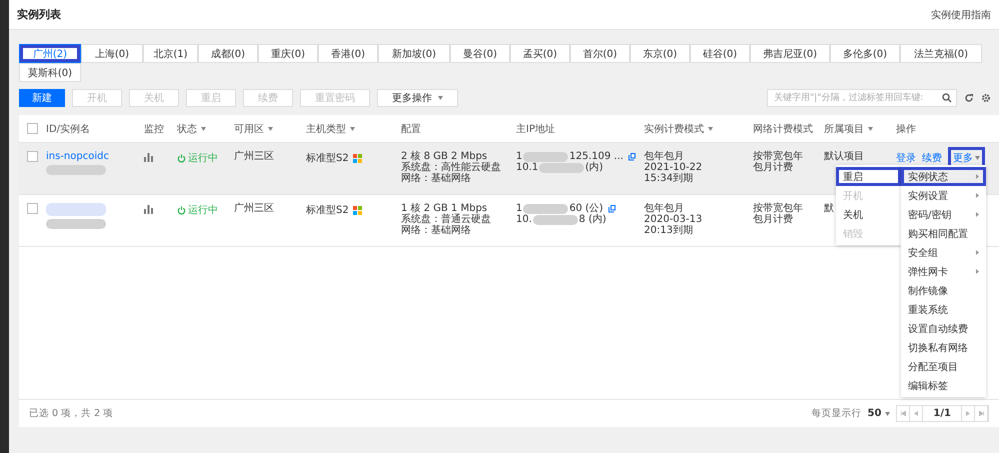 The height and width of the screenshot is (453, 999). What do you see at coordinates (414, 53) in the screenshot?
I see `region-tab: 新加坡(0)` at bounding box center [414, 53].